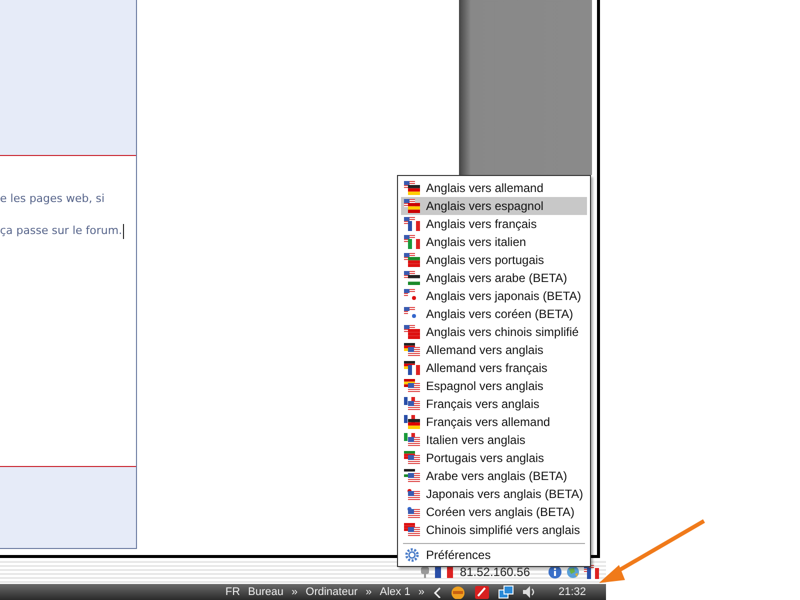 Image resolution: width=800 pixels, height=600 pixels. I want to click on menu-item: Préférences, so click(494, 555).